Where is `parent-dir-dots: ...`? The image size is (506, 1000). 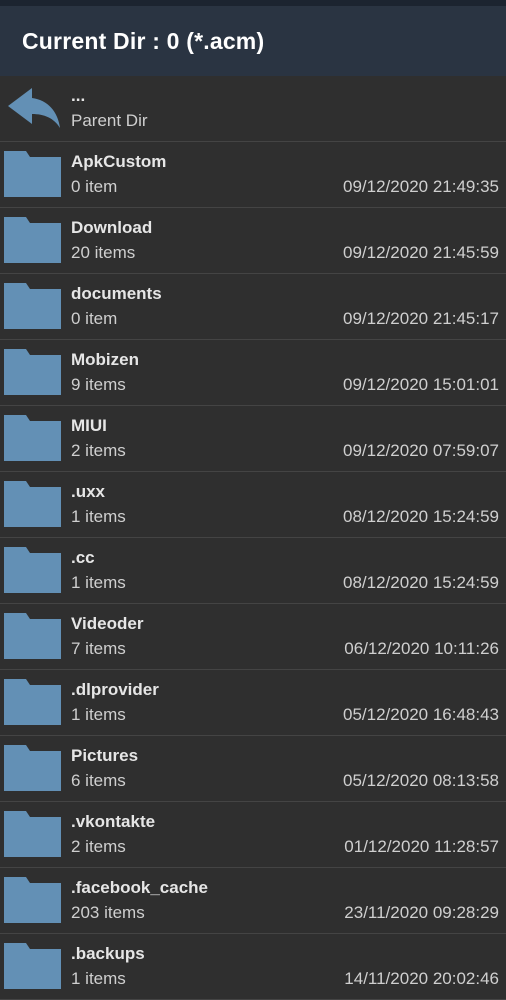 parent-dir-dots: ... is located at coordinates (78, 95).